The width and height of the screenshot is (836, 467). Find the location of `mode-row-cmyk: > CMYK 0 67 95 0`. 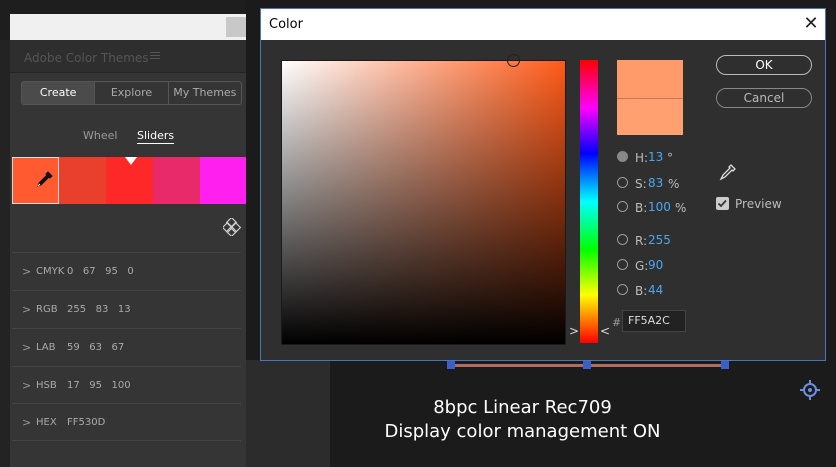

mode-row-cmyk: > CMYK 0 67 95 0 is located at coordinates (126, 271).